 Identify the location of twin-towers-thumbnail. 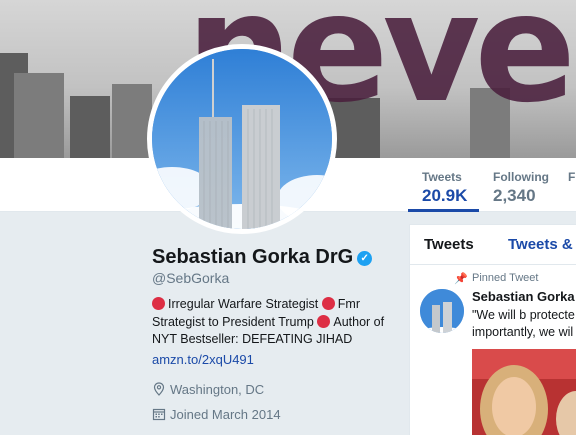
(442, 311).